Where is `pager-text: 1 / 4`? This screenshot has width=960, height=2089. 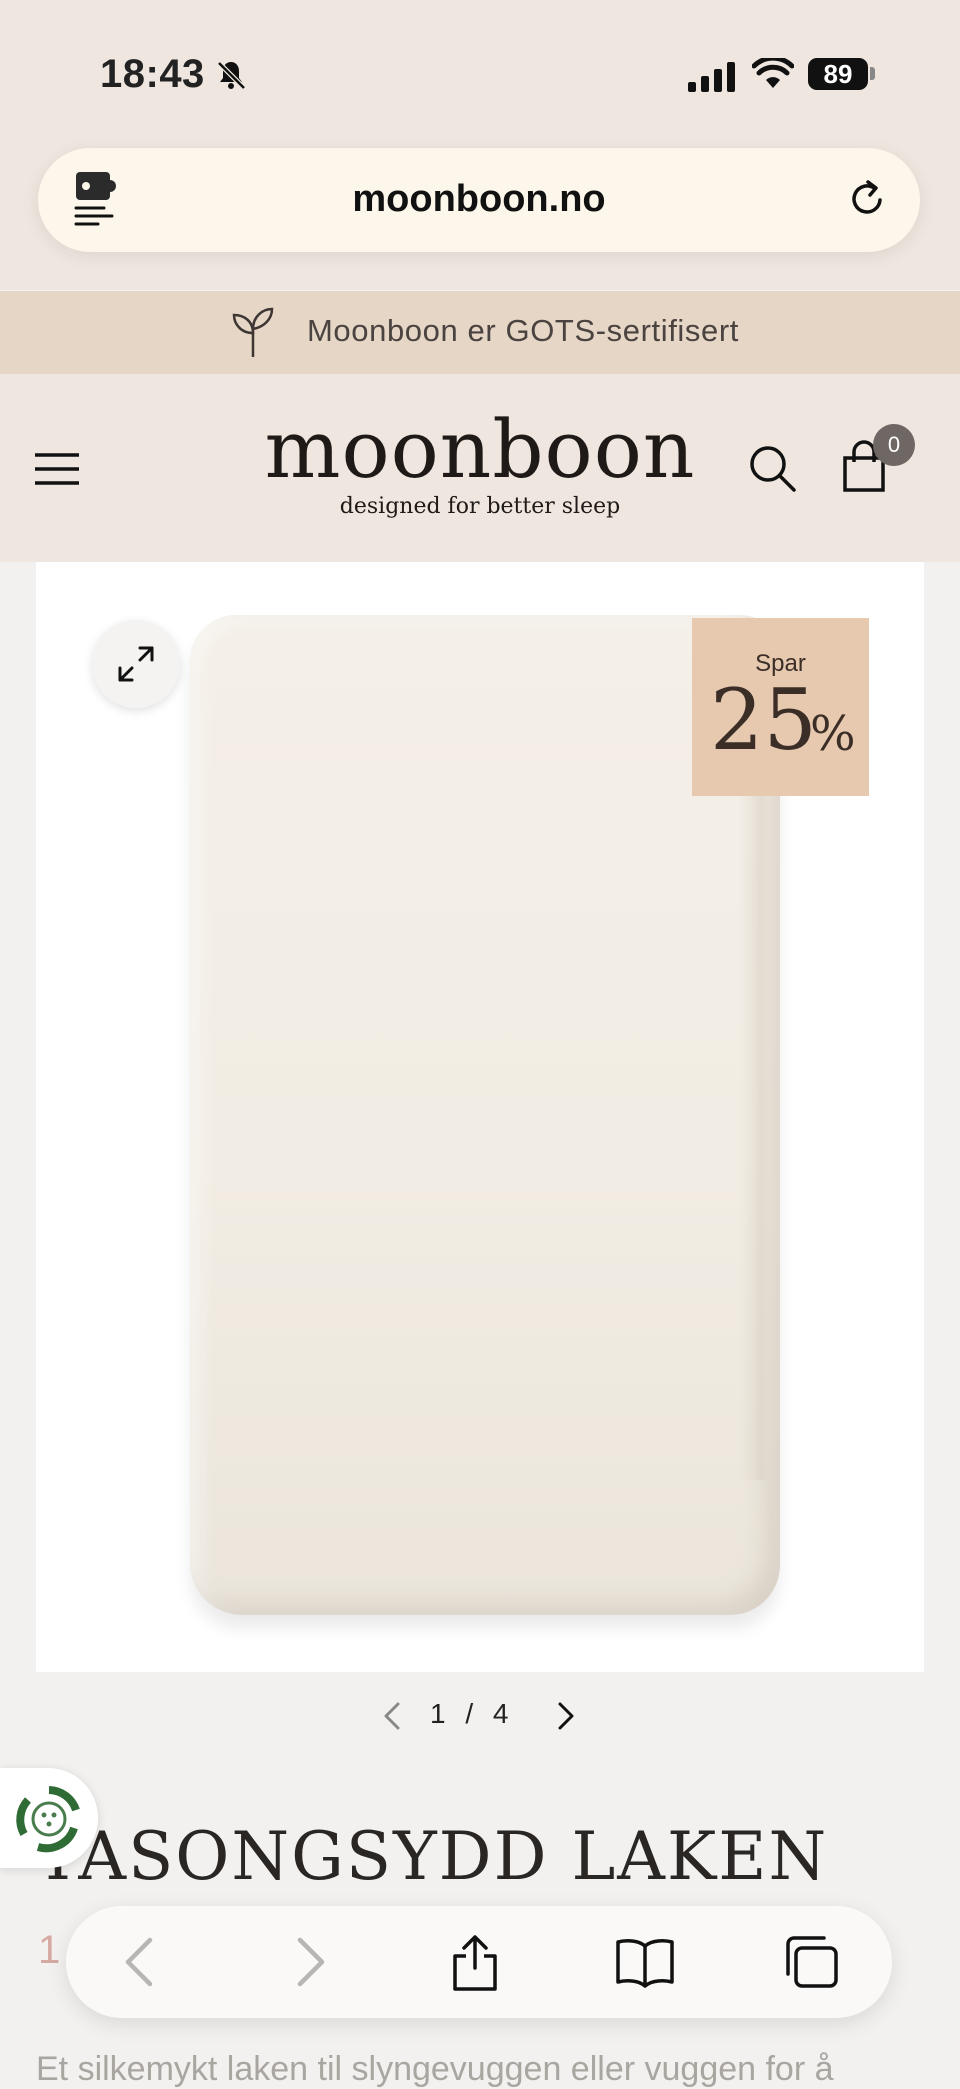
pager-text: 1 / 4 is located at coordinates (472, 1713).